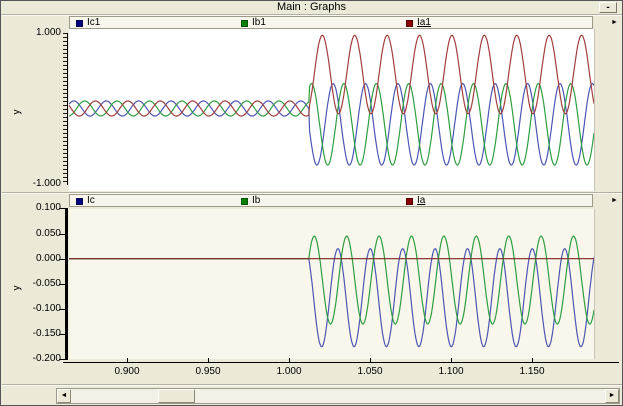 The height and width of the screenshot is (406, 623). I want to click on legend-label: Ib1, so click(259, 22).